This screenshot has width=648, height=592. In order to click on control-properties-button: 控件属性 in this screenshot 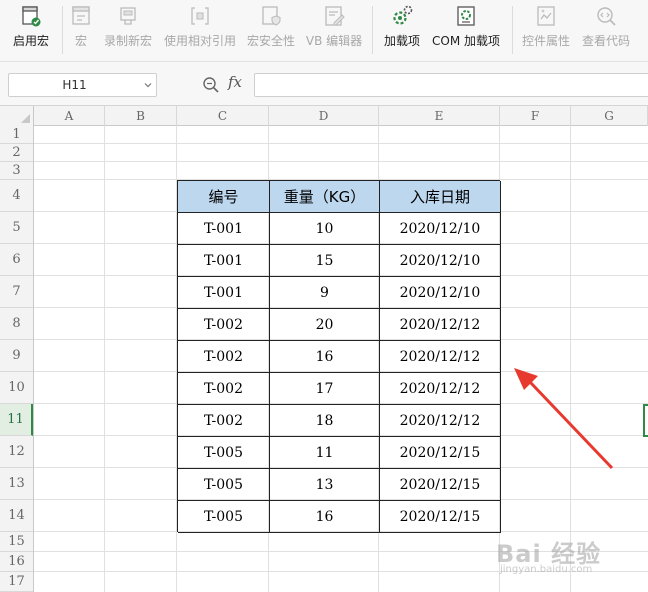, I will do `click(546, 31)`.